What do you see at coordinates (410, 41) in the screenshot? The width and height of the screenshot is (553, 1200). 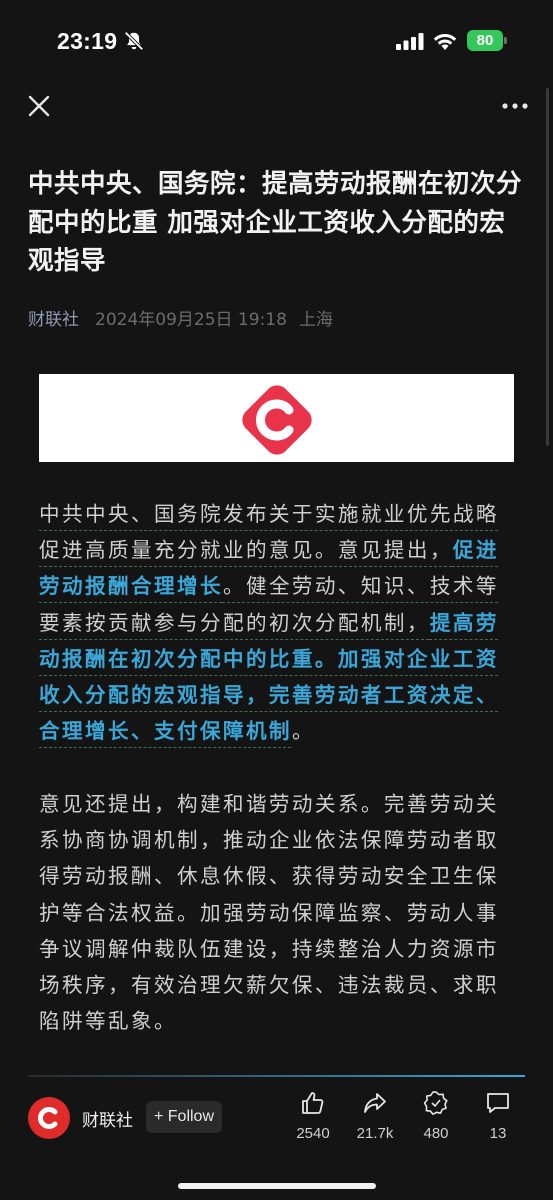 I see `signal-icon` at bounding box center [410, 41].